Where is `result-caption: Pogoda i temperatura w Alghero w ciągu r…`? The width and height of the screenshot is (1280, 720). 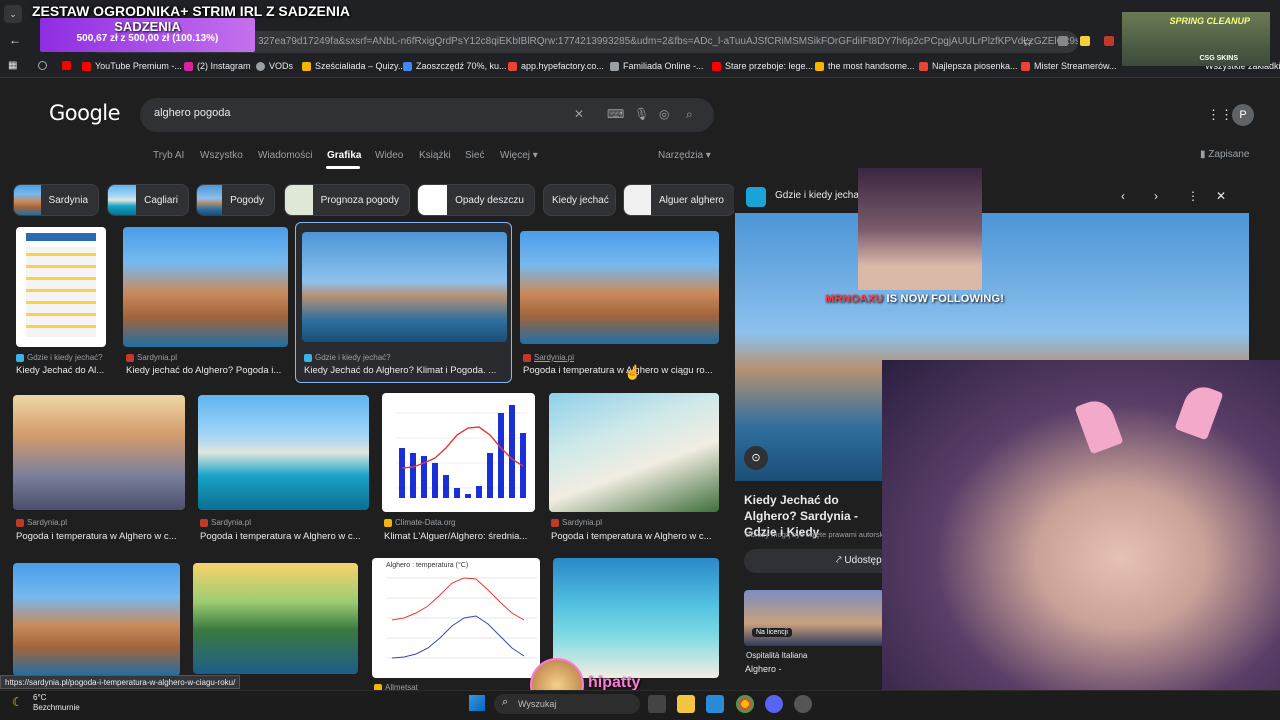 result-caption: Pogoda i temperatura w Alghero w ciągu r… is located at coordinates (619, 370).